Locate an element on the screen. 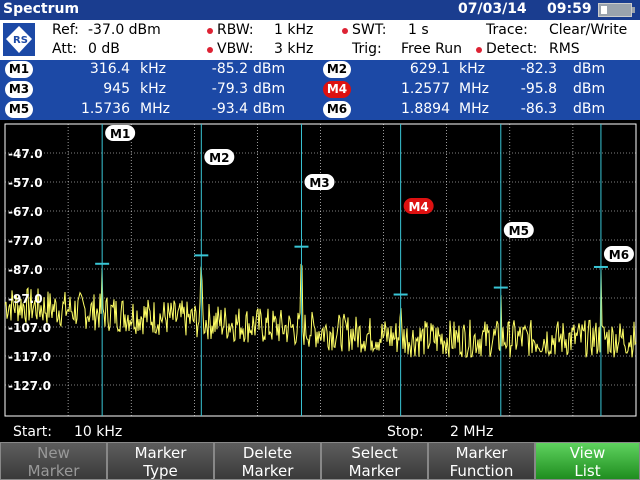 This screenshot has height=480, width=640. y-tick-label: -77.0 is located at coordinates (25, 241).